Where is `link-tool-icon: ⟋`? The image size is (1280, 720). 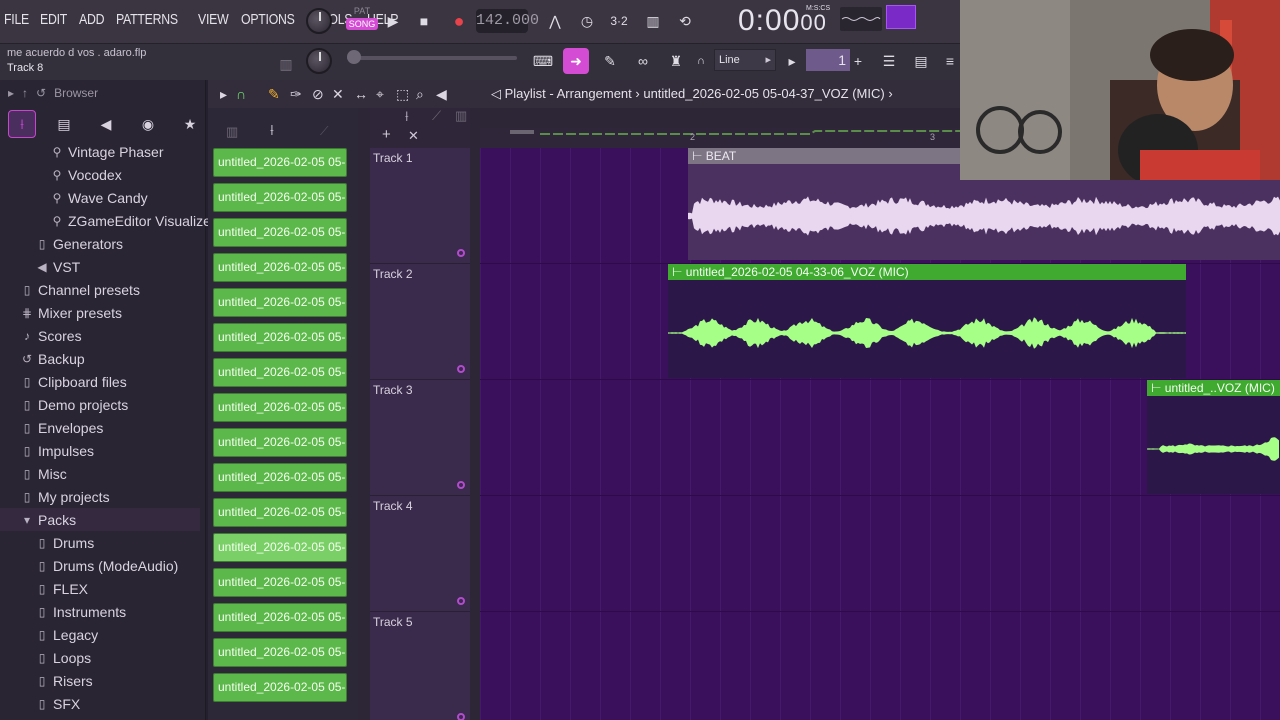
link-tool-icon: ⟋ is located at coordinates (436, 116).